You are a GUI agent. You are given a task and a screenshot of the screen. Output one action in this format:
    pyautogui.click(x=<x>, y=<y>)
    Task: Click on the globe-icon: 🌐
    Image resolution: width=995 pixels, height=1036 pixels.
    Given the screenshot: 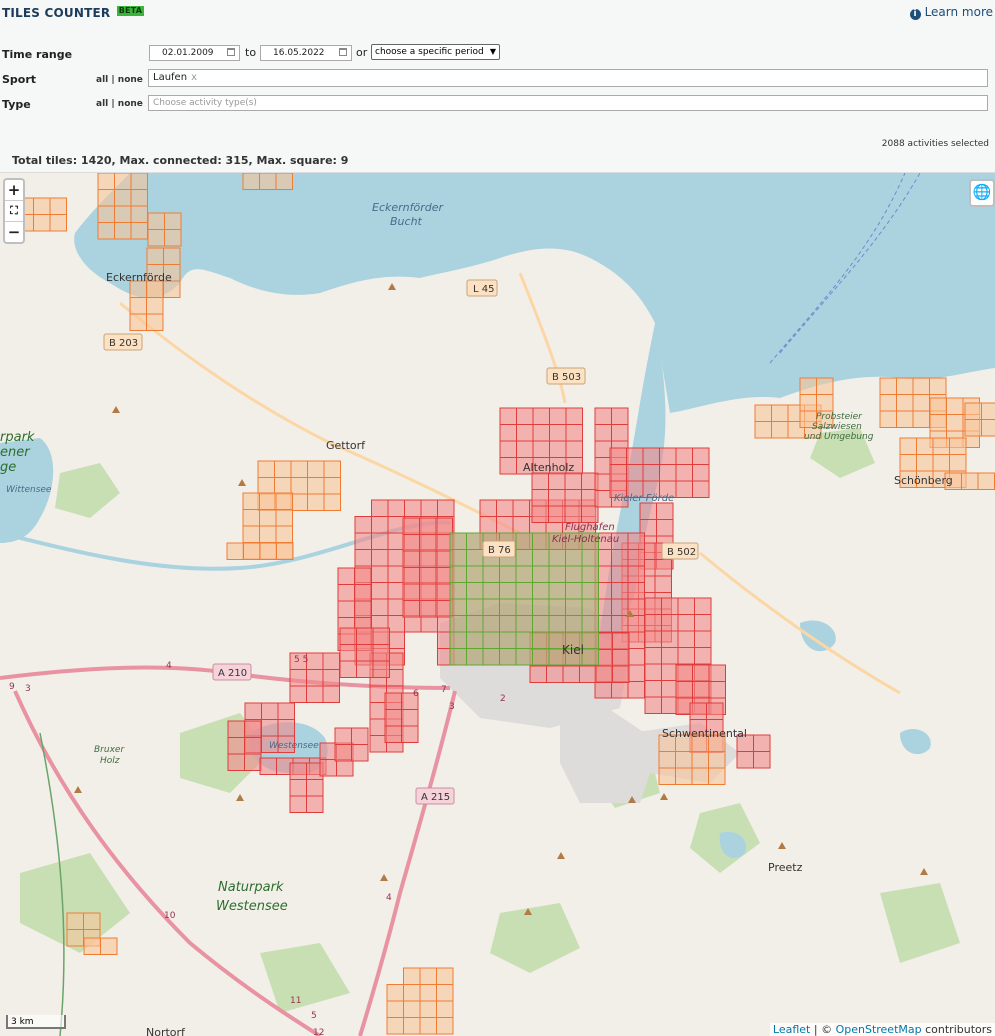 What is the action you would take?
    pyautogui.click(x=982, y=192)
    